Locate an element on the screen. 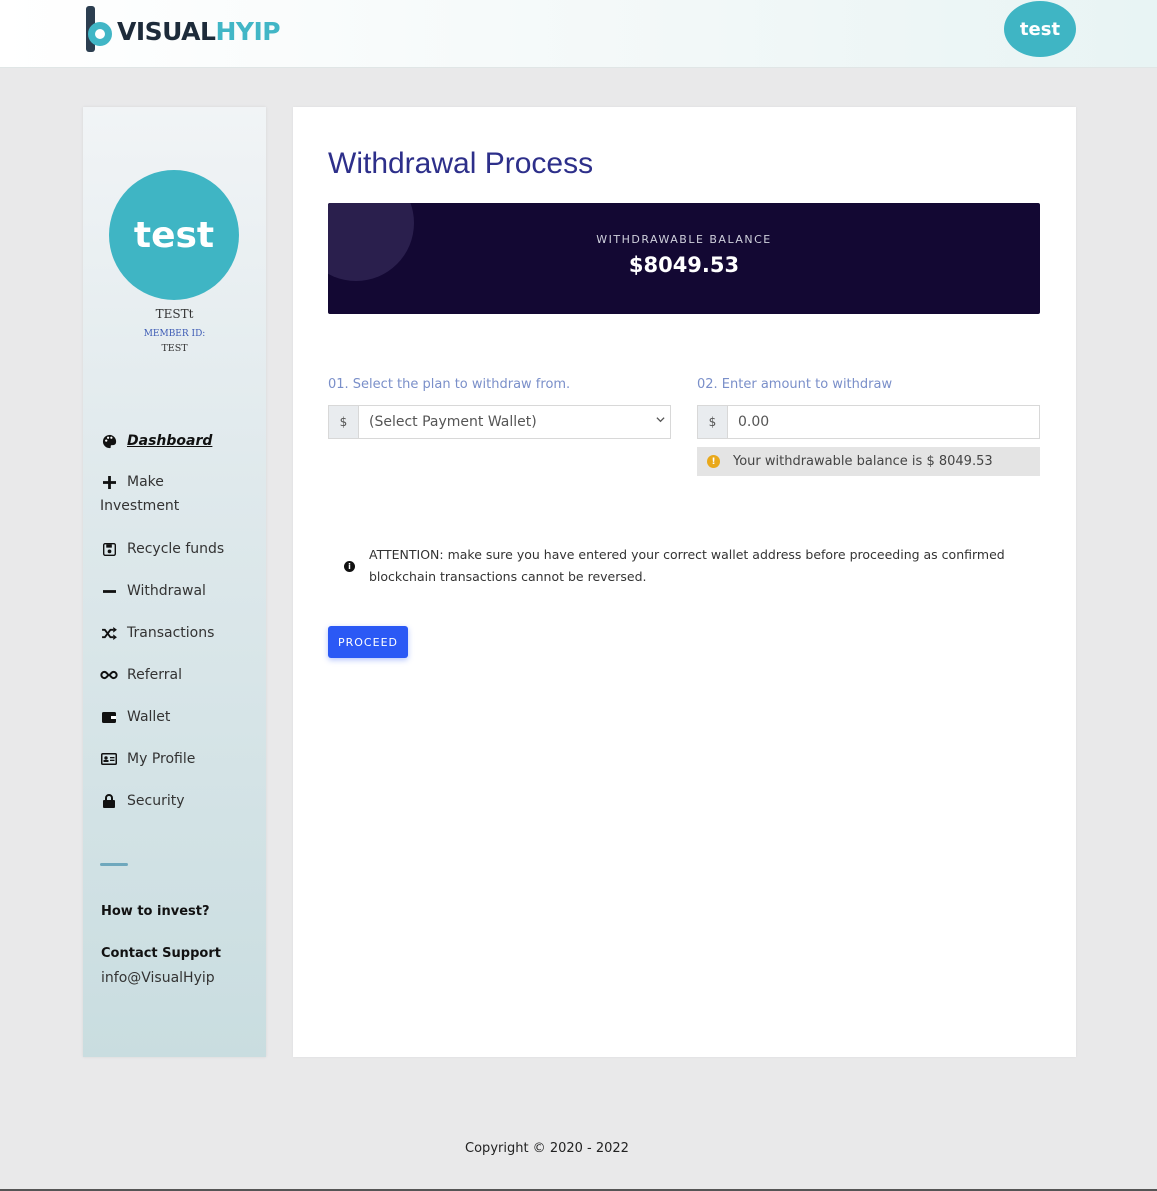  sidebar-item-label: Referral is located at coordinates (154, 675).